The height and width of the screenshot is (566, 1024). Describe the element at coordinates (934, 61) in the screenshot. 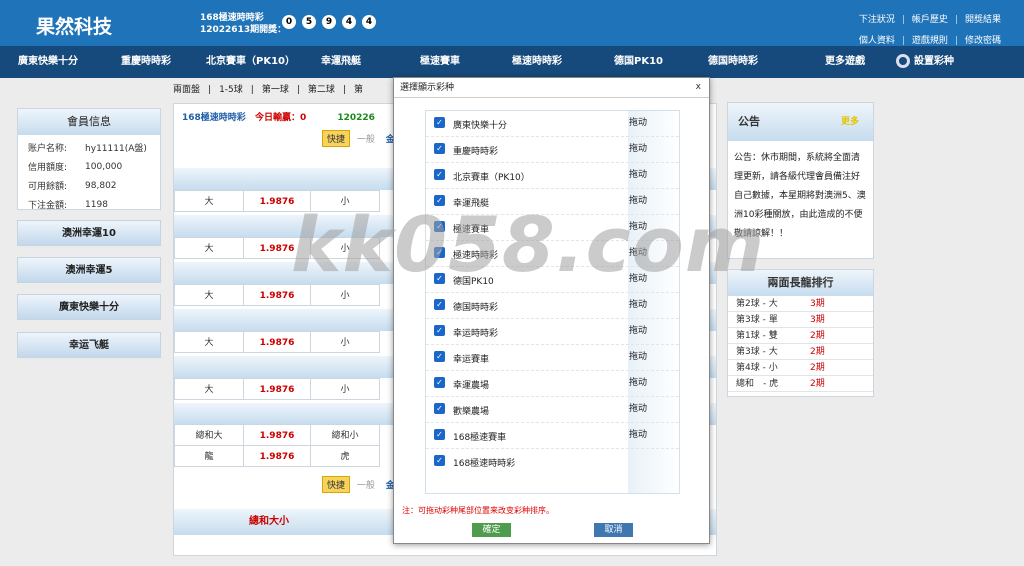

I see `settings-label: 設置彩种` at that location.